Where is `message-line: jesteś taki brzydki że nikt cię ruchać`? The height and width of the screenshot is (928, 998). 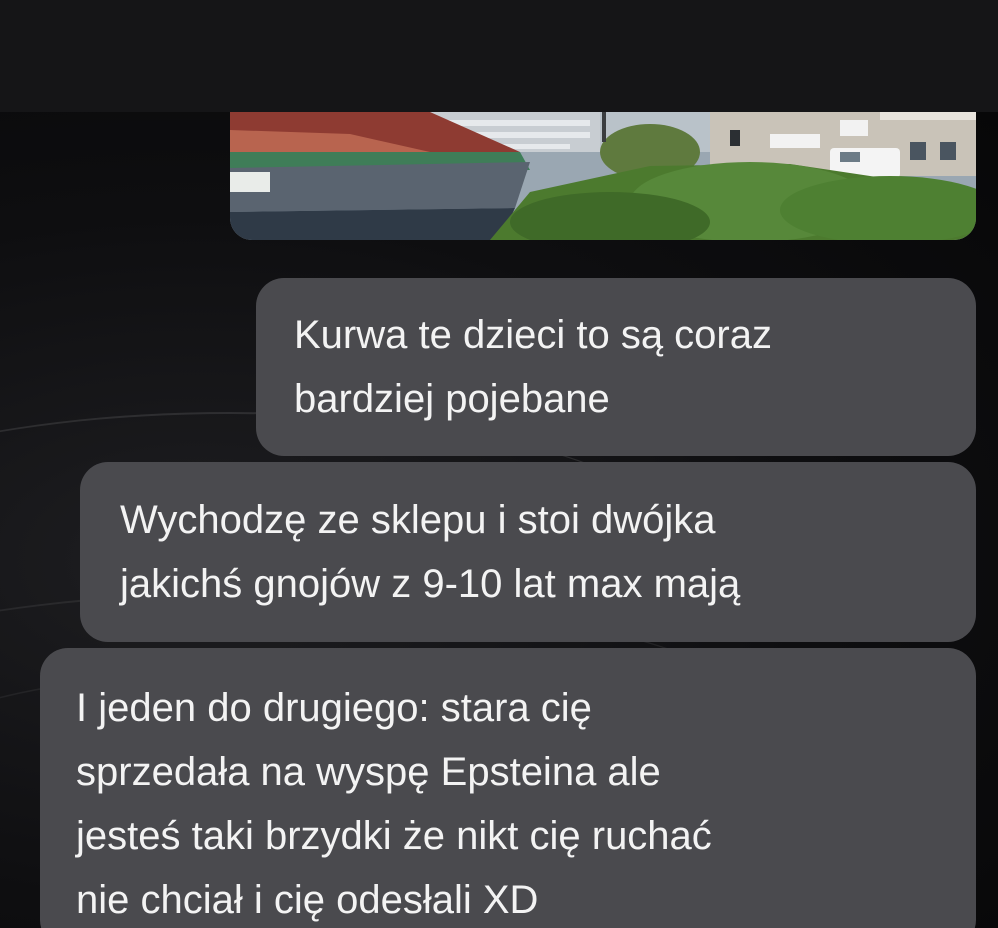
message-line: jesteś taki brzydki że nikt cię ruchać is located at coordinates (394, 836).